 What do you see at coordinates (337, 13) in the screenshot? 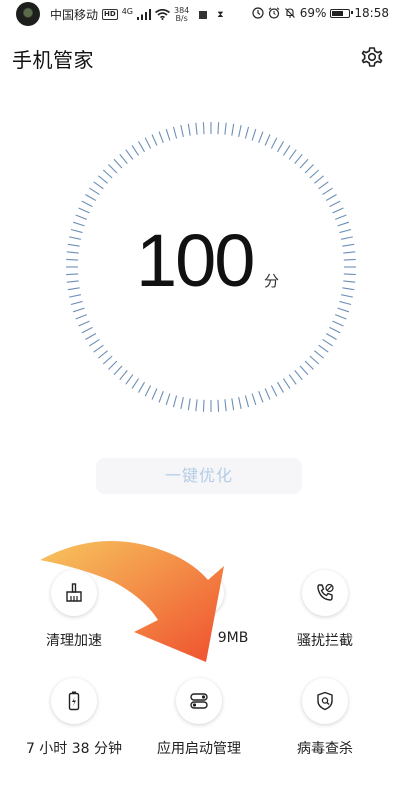
I see `battery-fill` at bounding box center [337, 13].